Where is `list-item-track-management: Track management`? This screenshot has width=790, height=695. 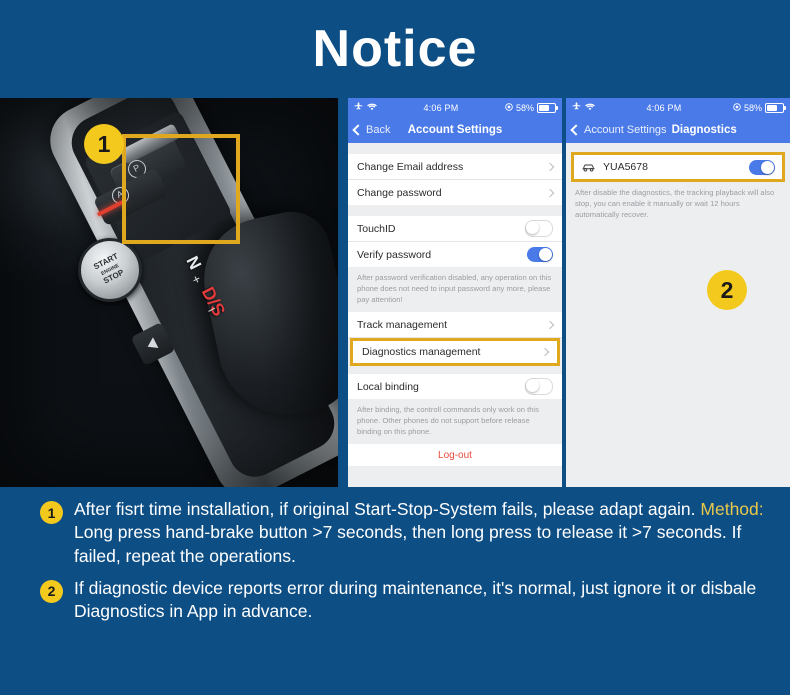
list-item-track-management: Track management is located at coordinates (455, 325).